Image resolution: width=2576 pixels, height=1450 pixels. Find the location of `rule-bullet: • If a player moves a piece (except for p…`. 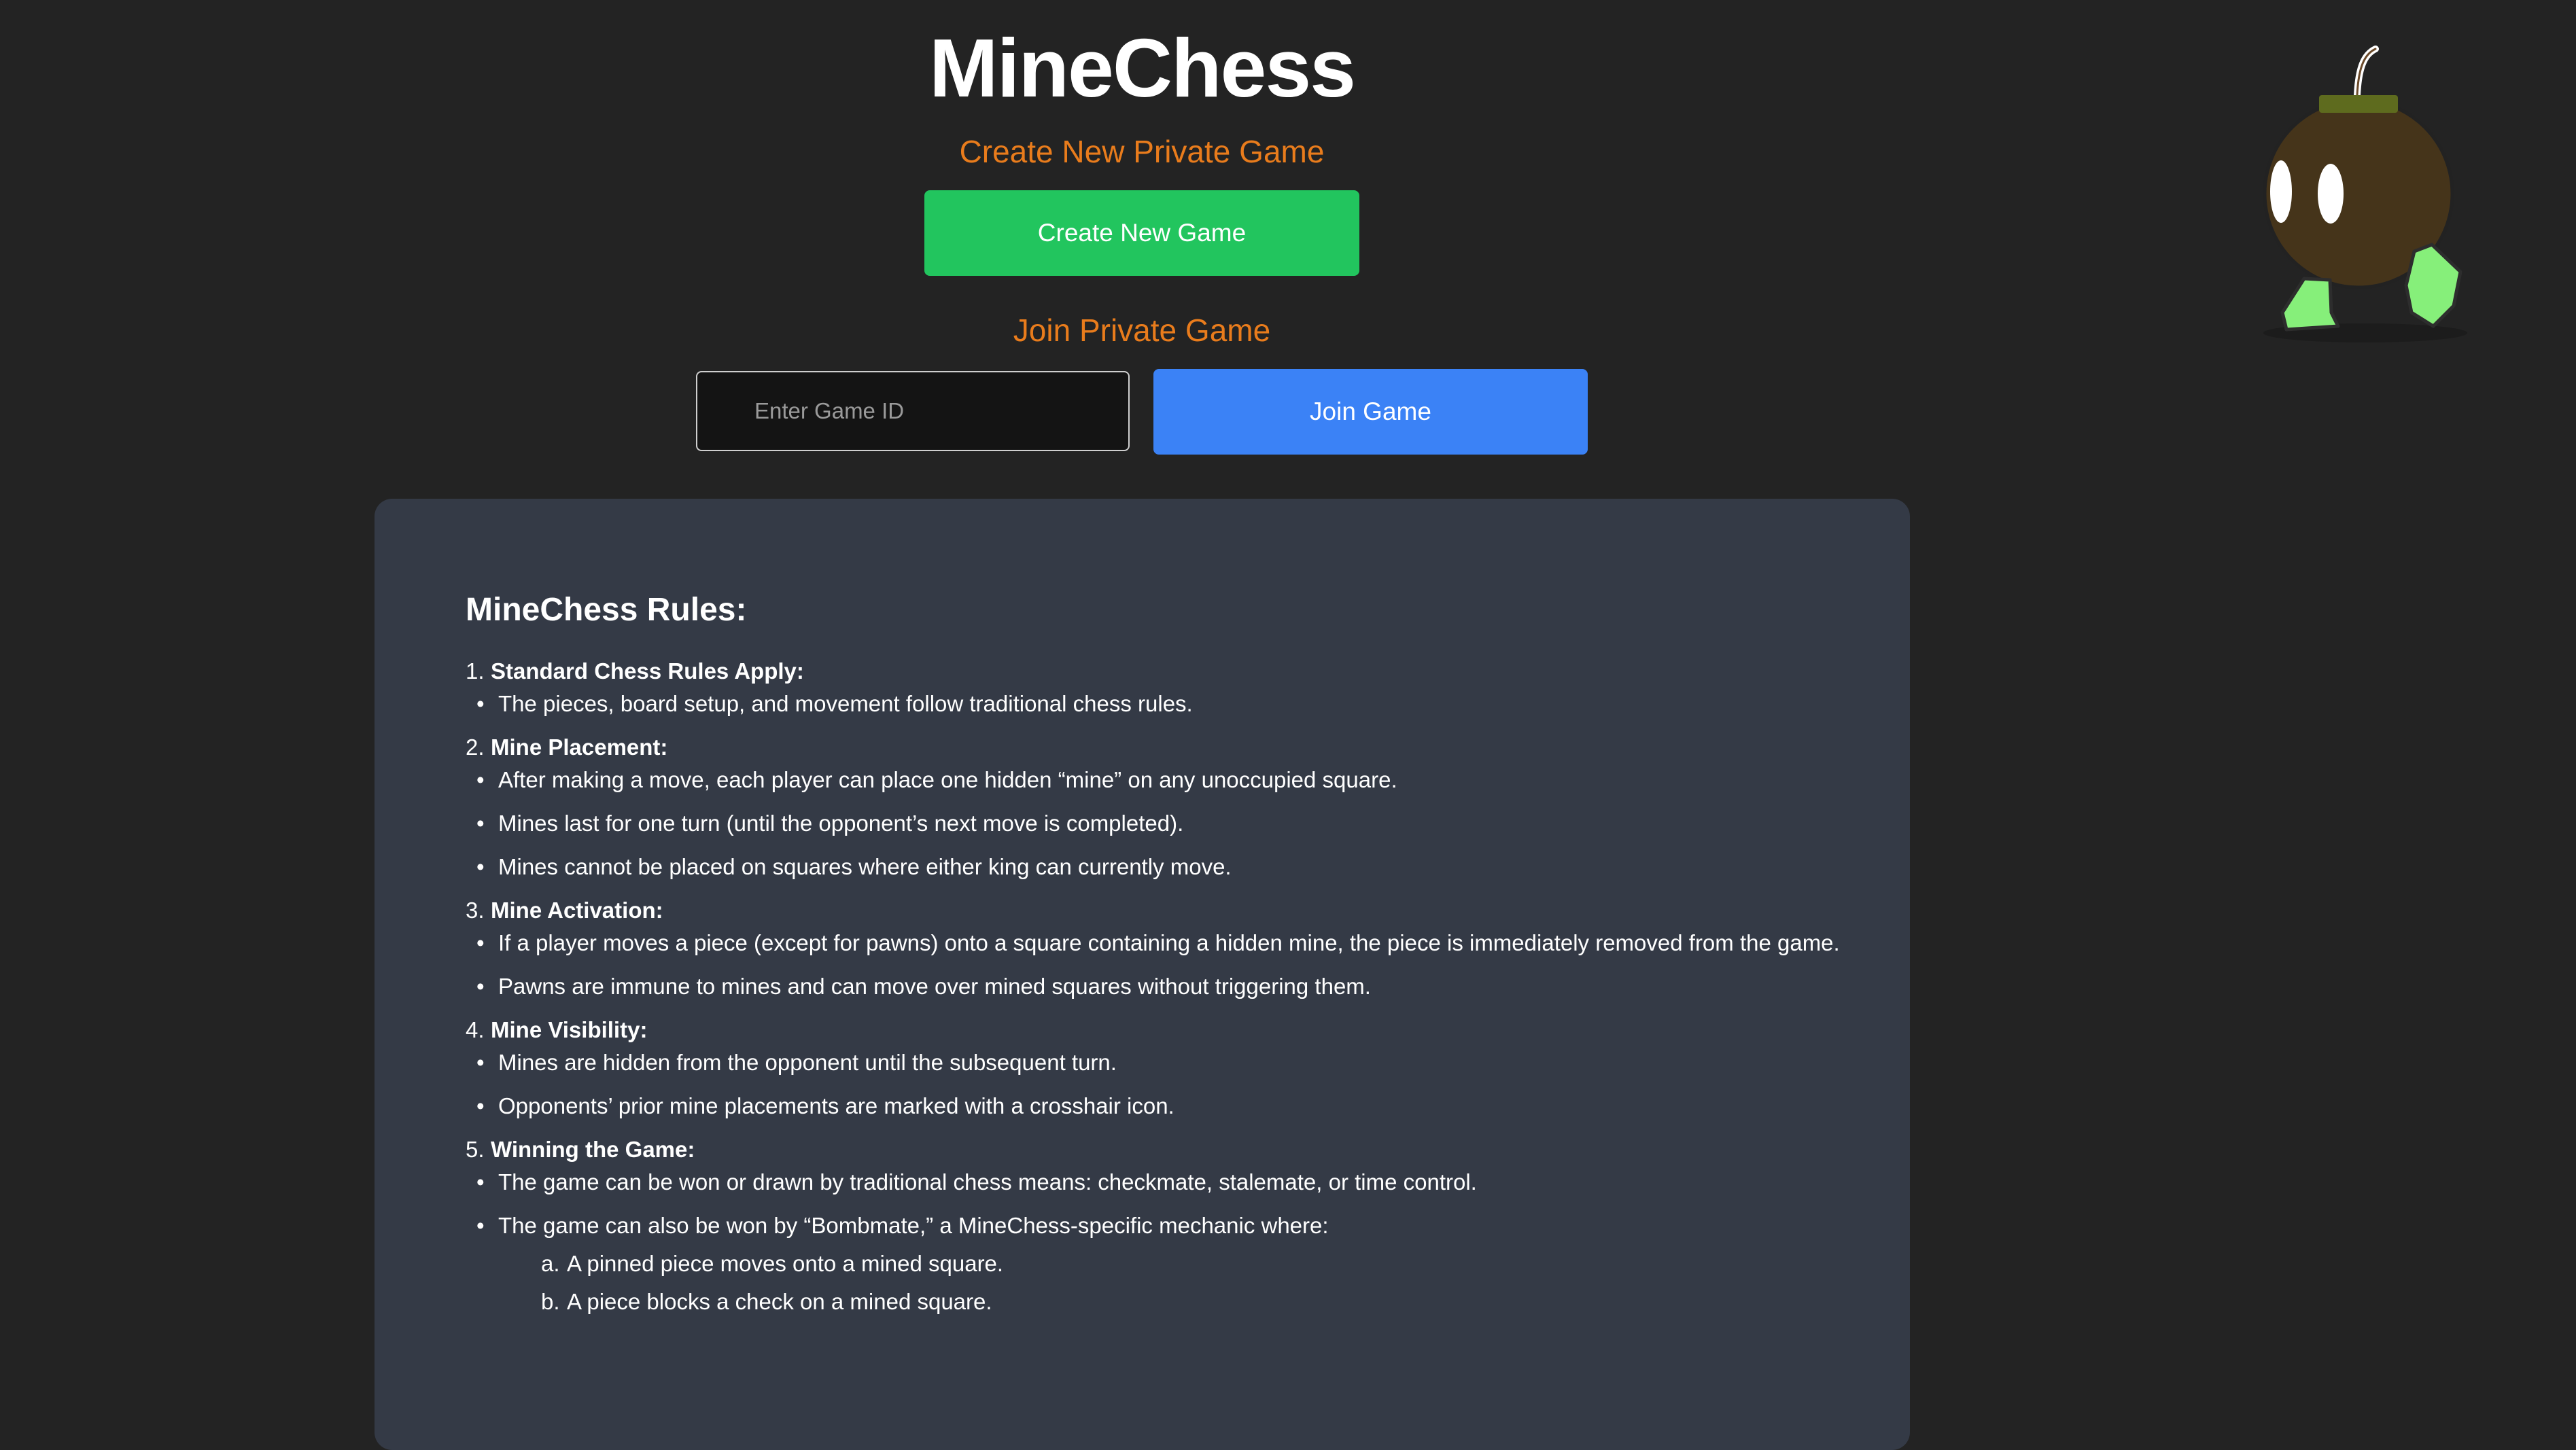

rule-bullet: • If a player moves a piece (except for p… is located at coordinates (1158, 942).